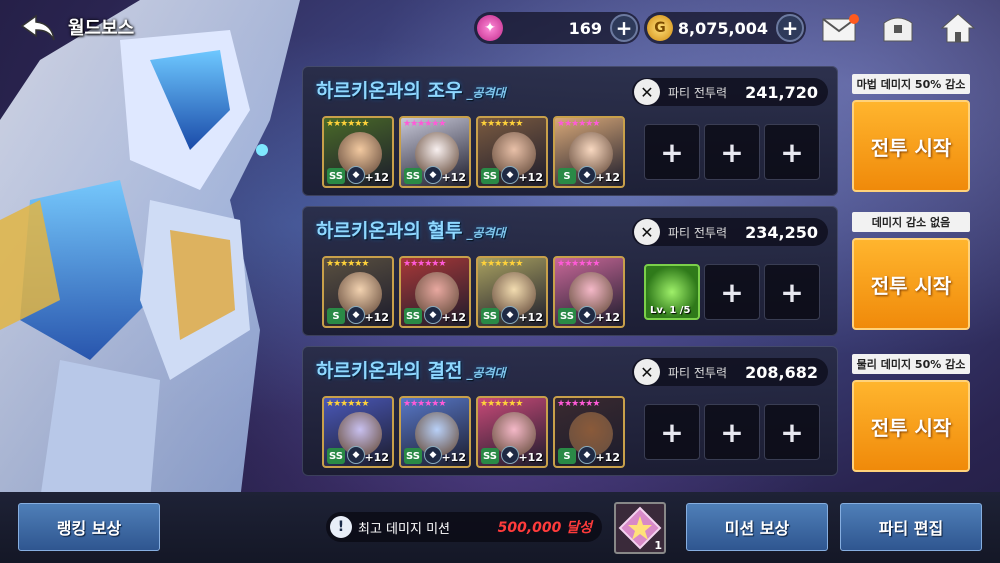 This screenshot has width=1000, height=563. What do you see at coordinates (781, 92) in the screenshot?
I see `party-power-value: 241,720` at bounding box center [781, 92].